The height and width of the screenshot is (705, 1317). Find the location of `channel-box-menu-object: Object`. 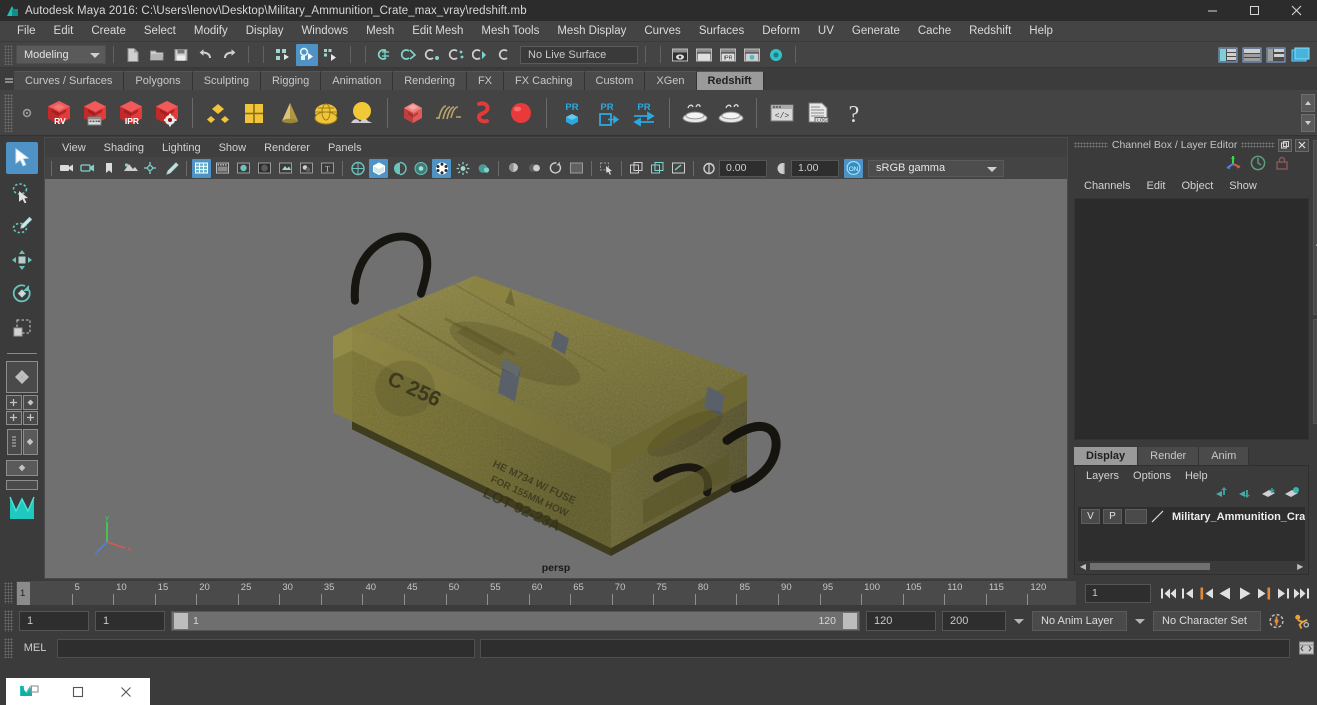

channel-box-menu-object: Object is located at coordinates (1197, 186).